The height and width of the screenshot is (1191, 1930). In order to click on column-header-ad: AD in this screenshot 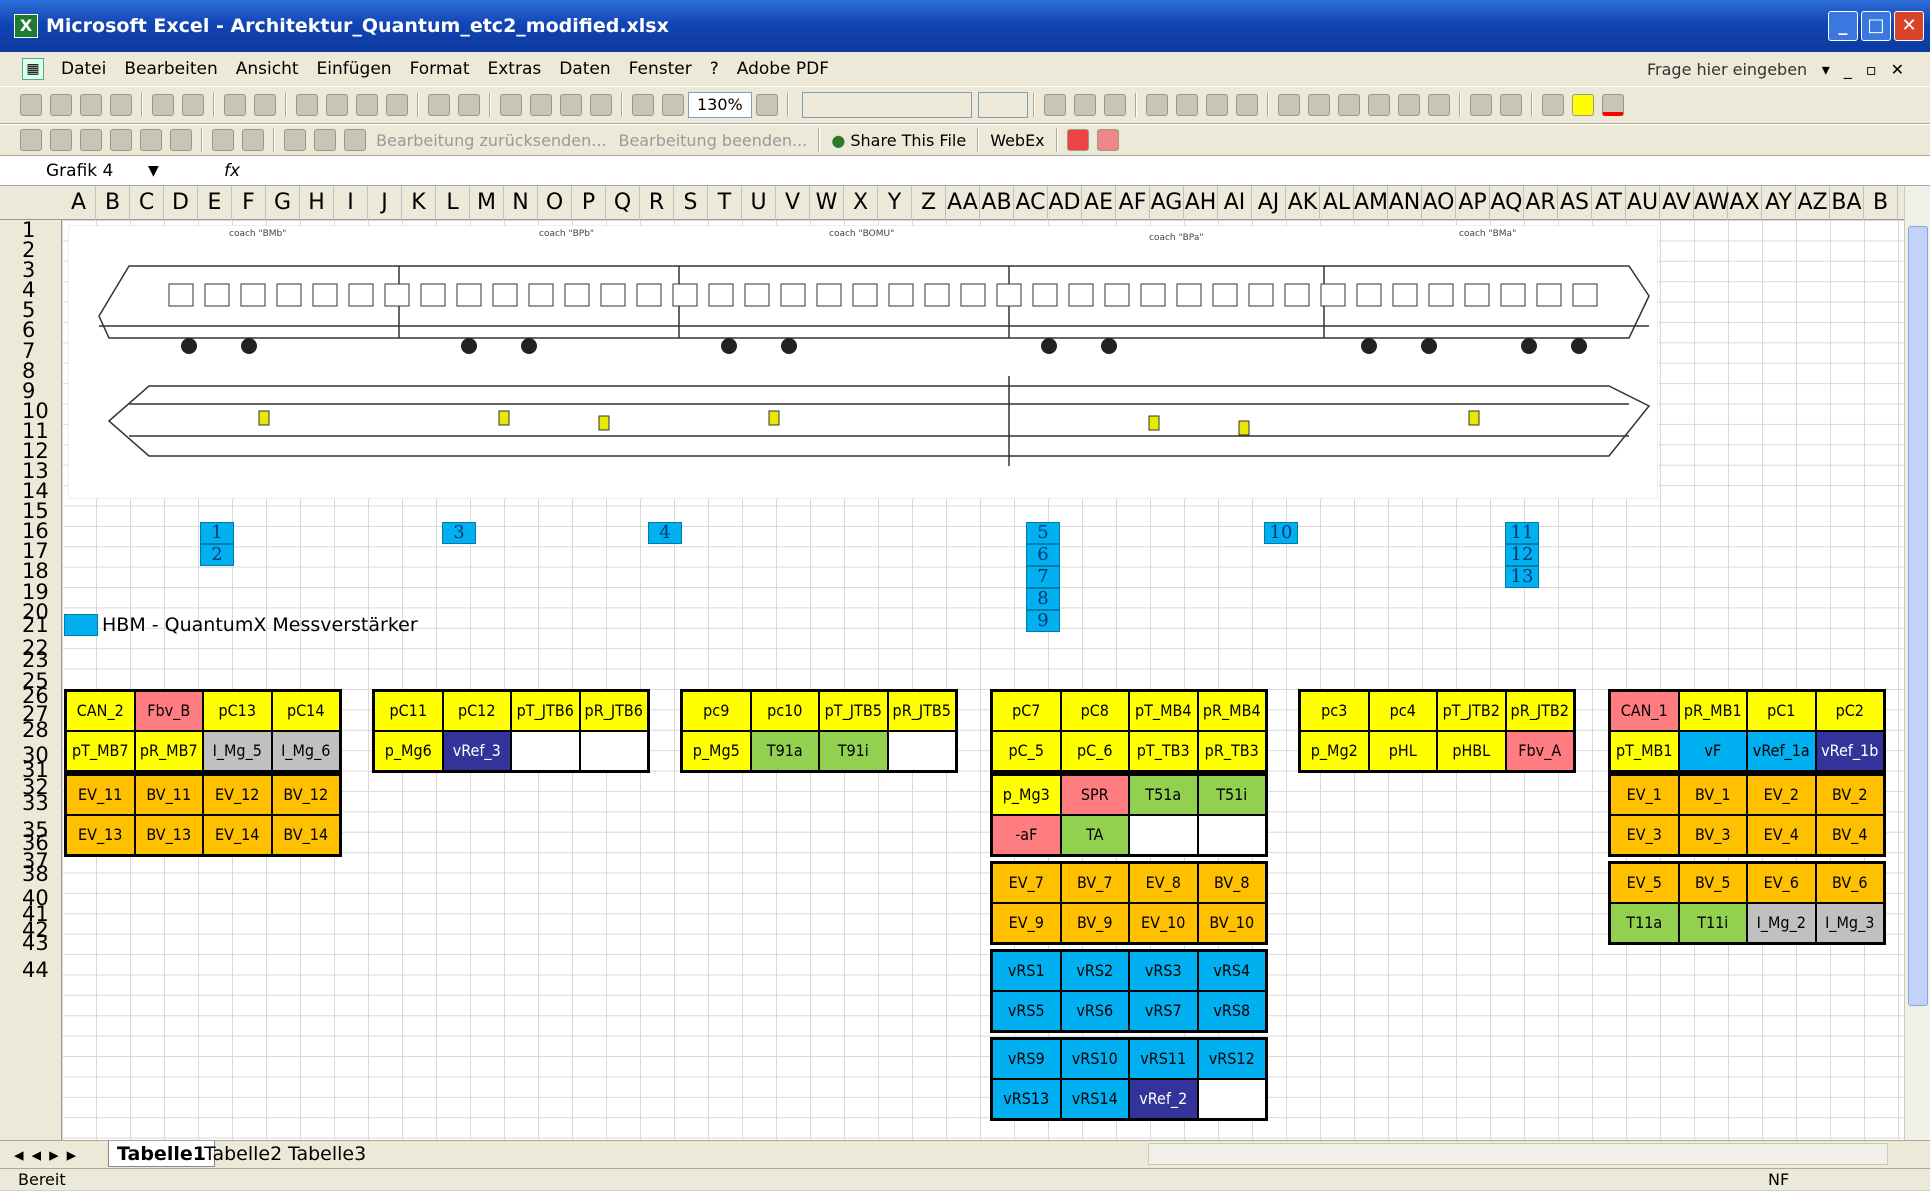, I will do `click(1065, 203)`.